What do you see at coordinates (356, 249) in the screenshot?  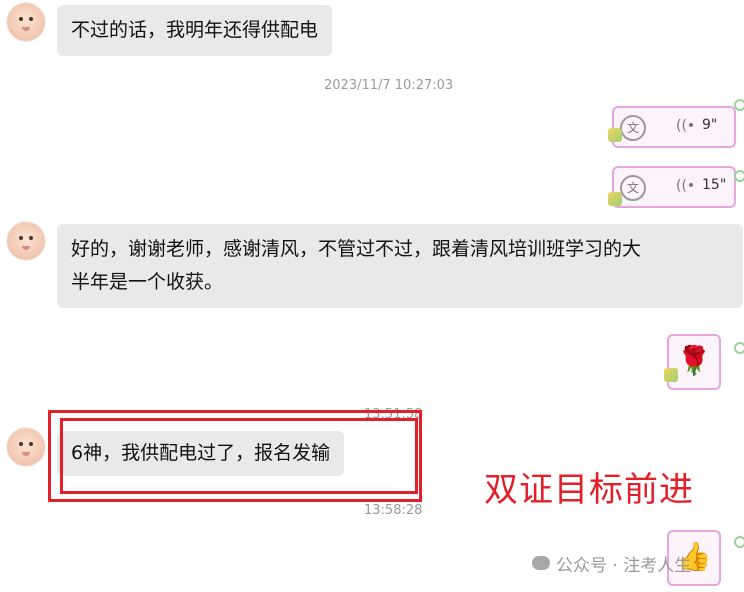 I see `message-line: 好的，谢谢老师，感谢清风，不管过不过，跟着清风培训班学习的大` at bounding box center [356, 249].